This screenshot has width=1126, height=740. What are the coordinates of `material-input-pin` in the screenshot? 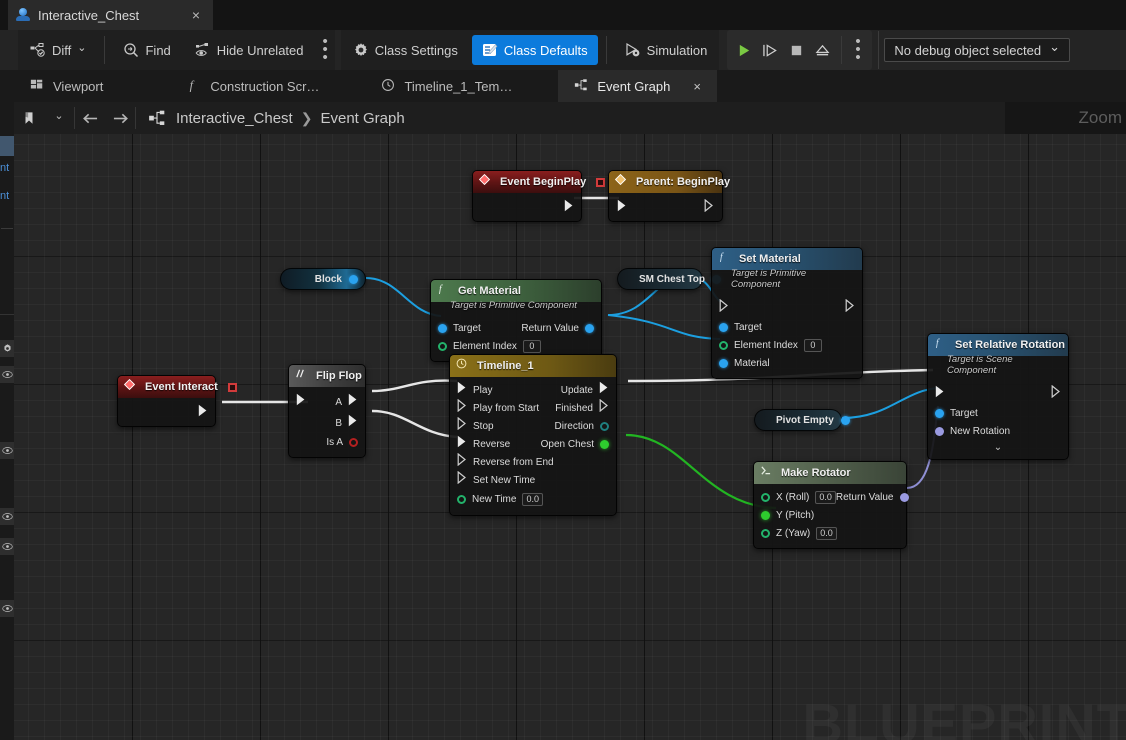 It's located at (723, 363).